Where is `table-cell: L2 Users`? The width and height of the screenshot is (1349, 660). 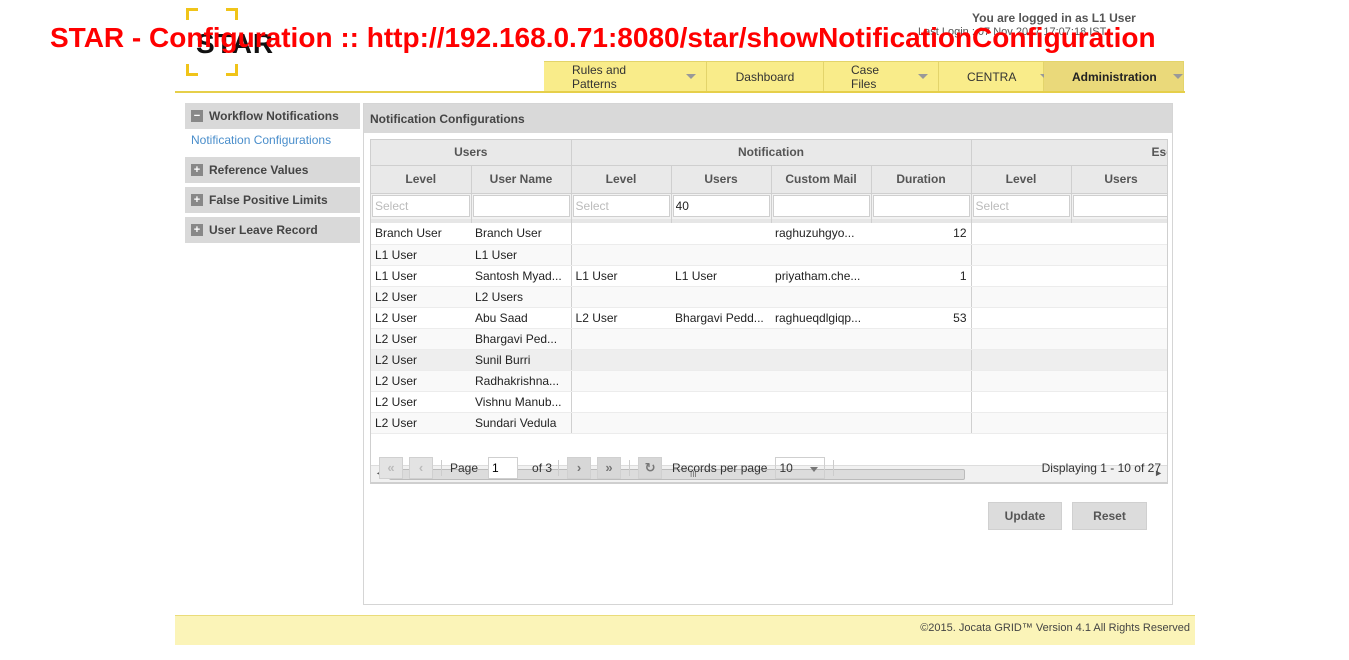
table-cell: L2 Users is located at coordinates (521, 297).